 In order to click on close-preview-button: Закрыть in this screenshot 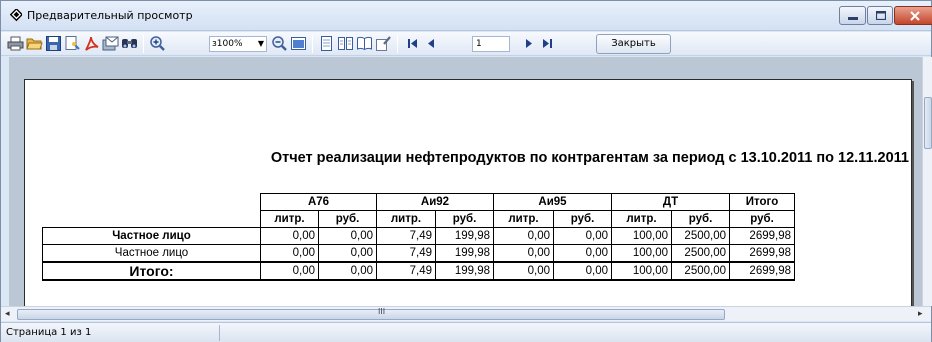, I will do `click(633, 44)`.